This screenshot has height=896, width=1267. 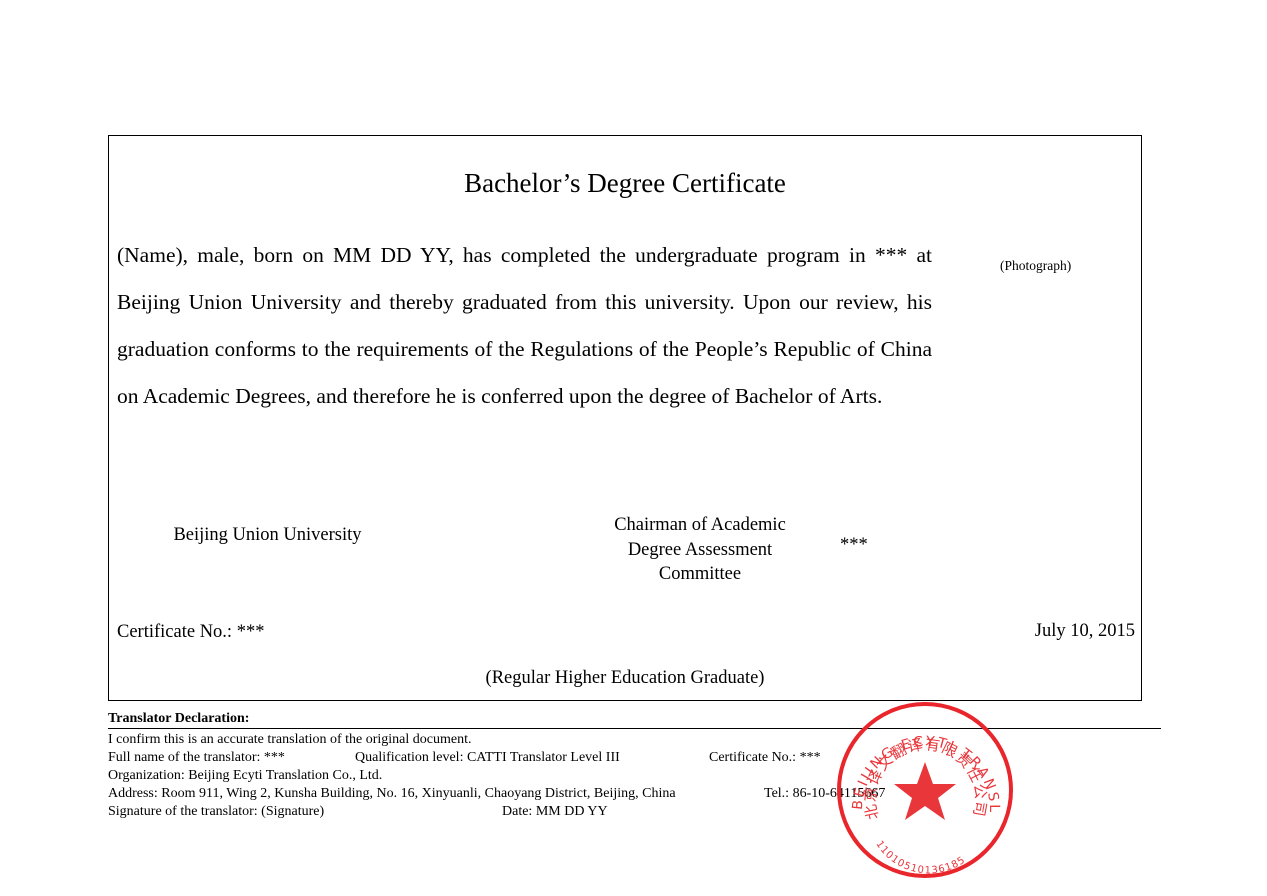 I want to click on university-name: Beijing Union University, so click(x=267, y=535).